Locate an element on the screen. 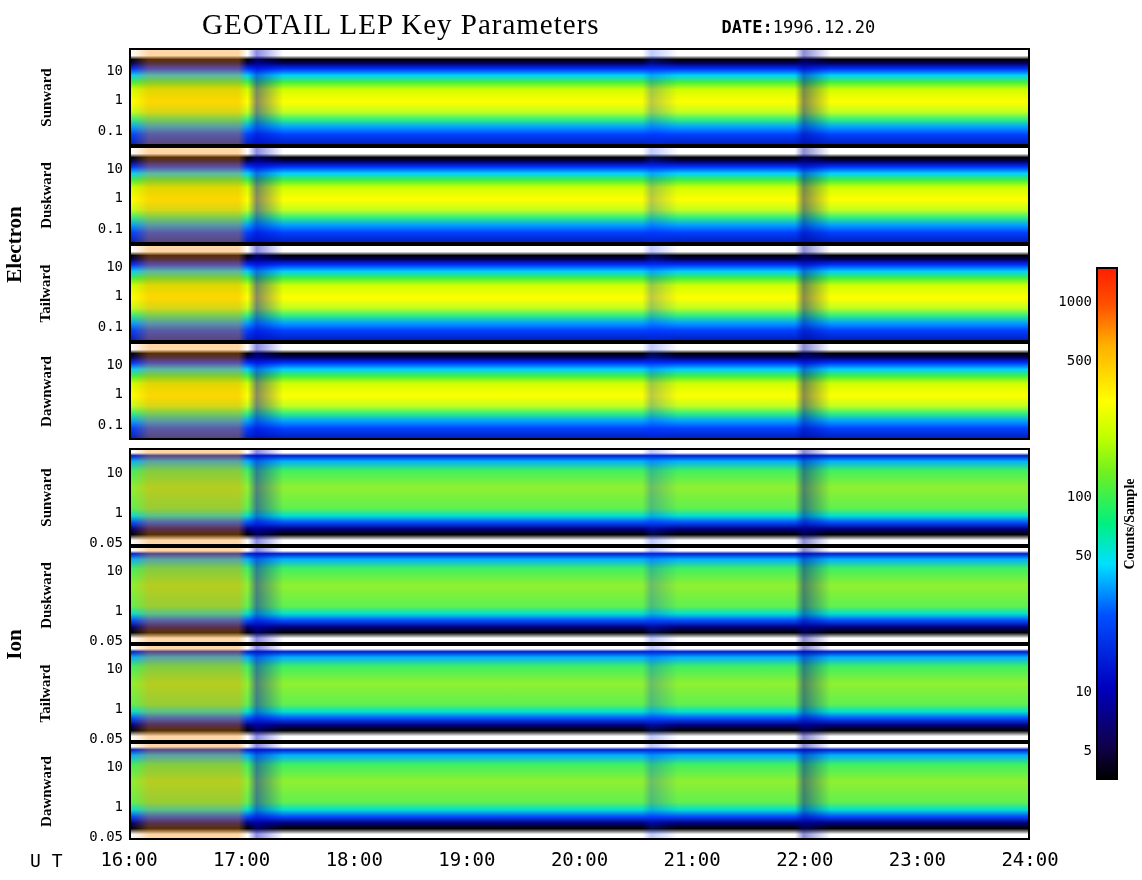 The height and width of the screenshot is (880, 1142). x-tick-label: 21:00 is located at coordinates (692, 859).